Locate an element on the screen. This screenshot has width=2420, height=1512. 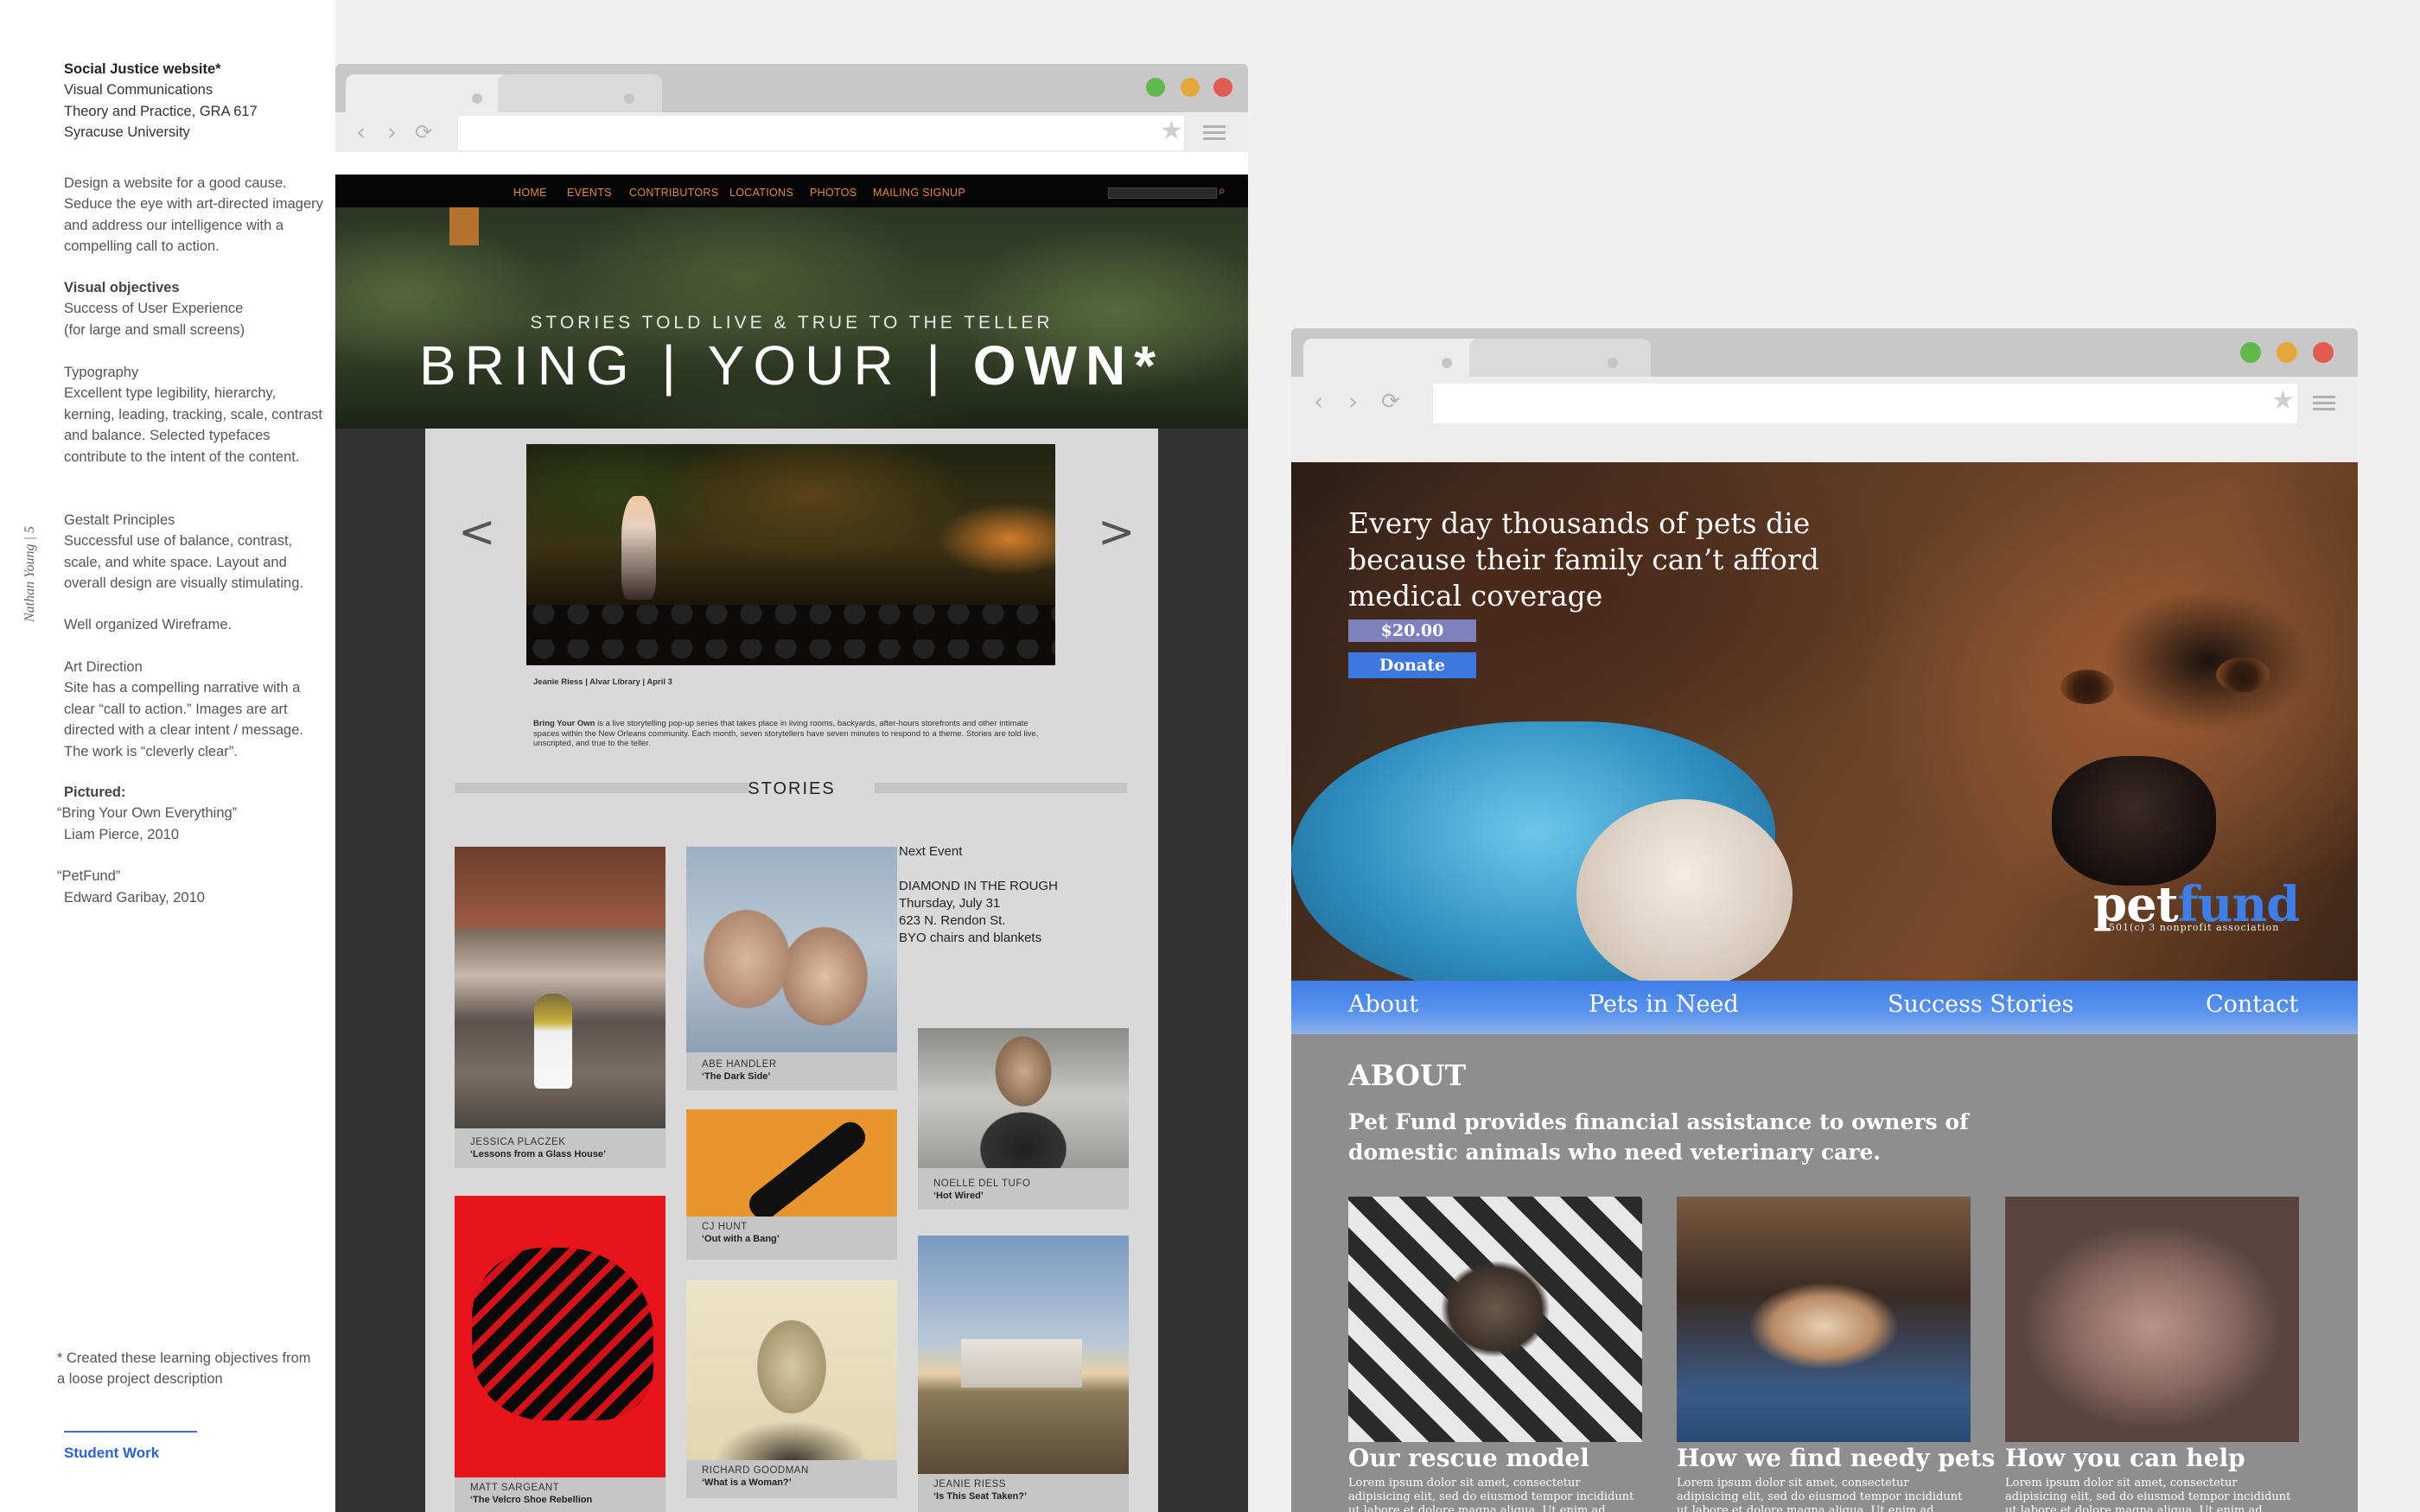
house-graphic is located at coordinates (1021, 1363).